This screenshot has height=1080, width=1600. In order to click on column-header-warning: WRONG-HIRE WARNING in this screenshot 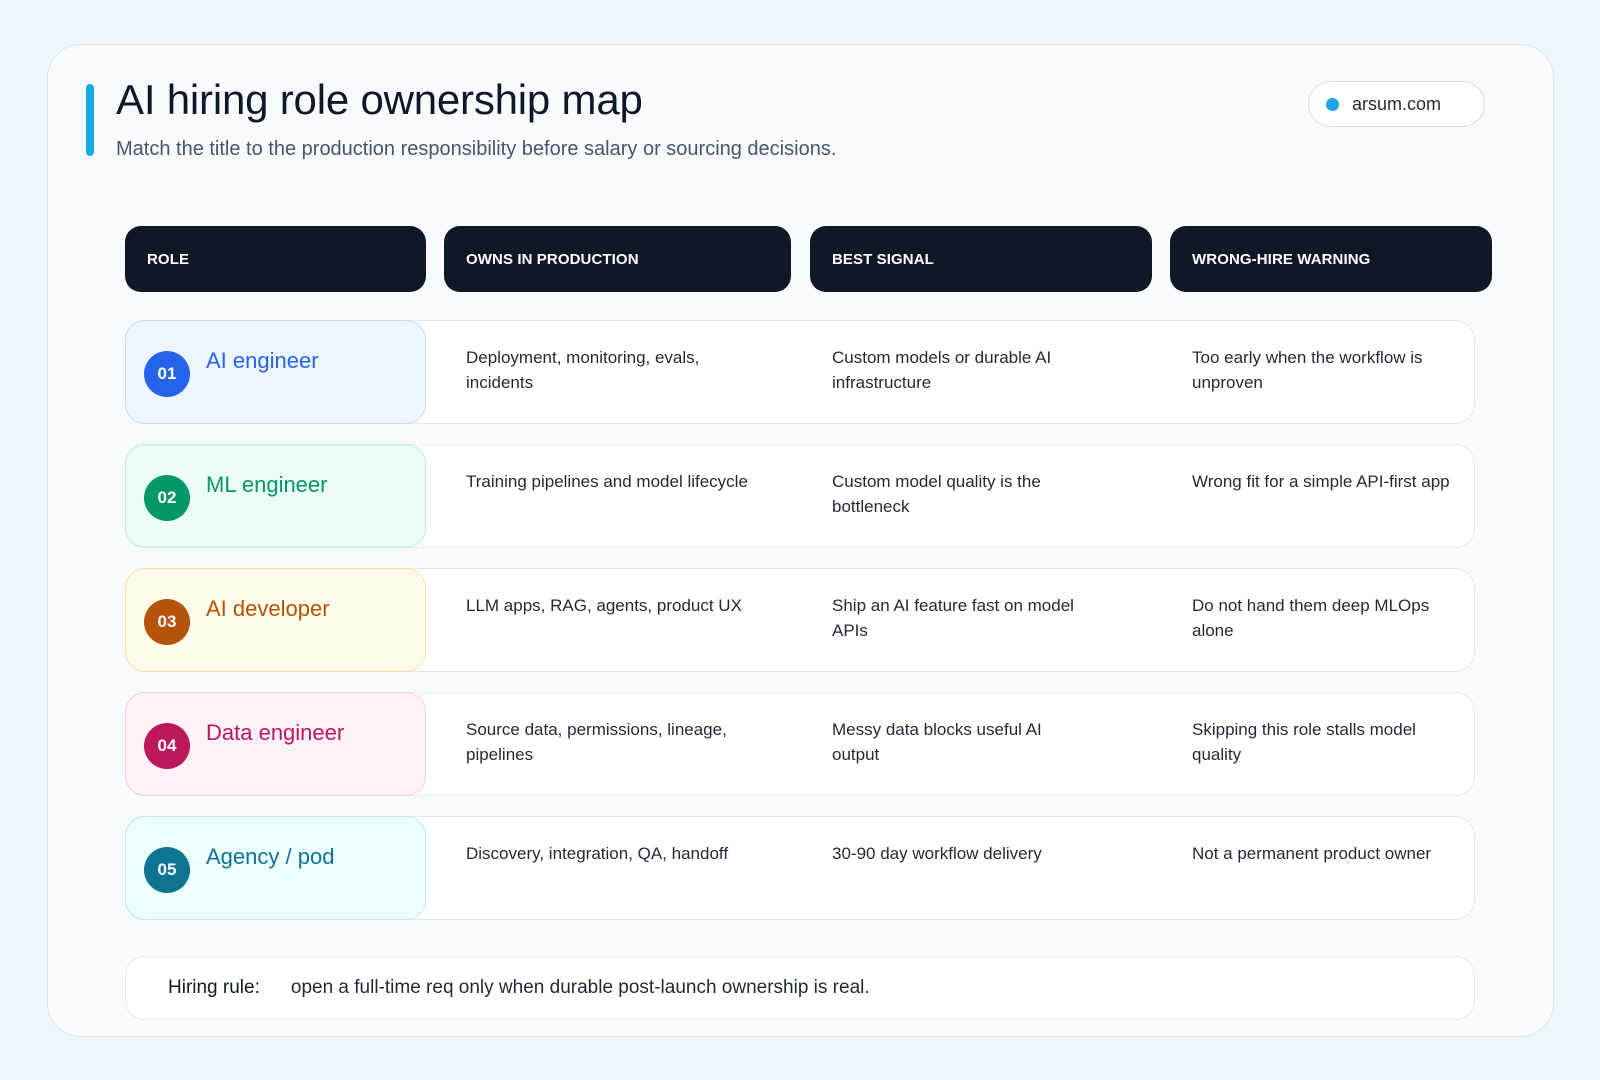, I will do `click(1331, 259)`.